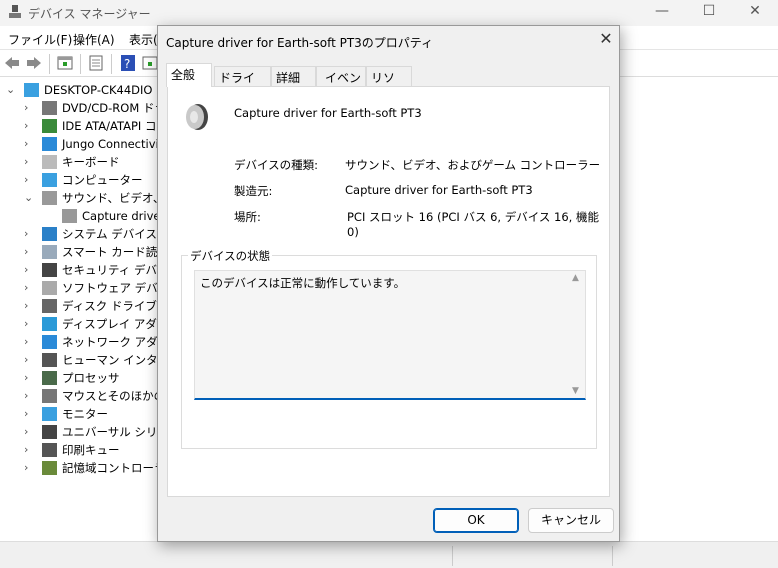 The height and width of the screenshot is (568, 778). Describe the element at coordinates (473, 165) in the screenshot. I see `device-type-value: サウンド、ビデオ、およびゲーム コントローラー` at that location.